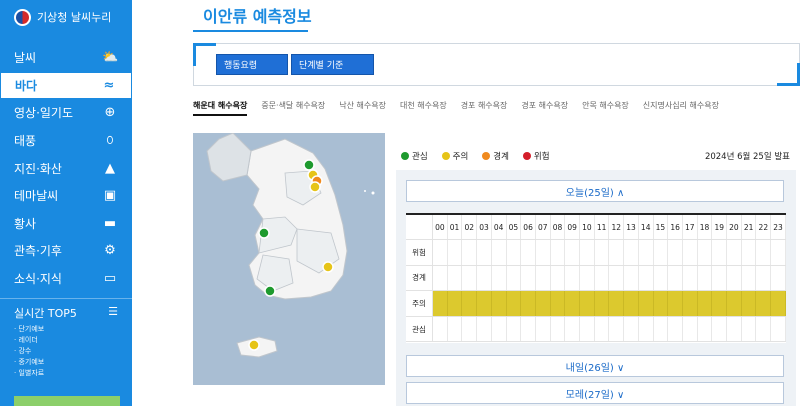 The width and height of the screenshot is (800, 406). Describe the element at coordinates (25, 141) in the screenshot. I see `sidebar-item-label: 태풍` at that location.